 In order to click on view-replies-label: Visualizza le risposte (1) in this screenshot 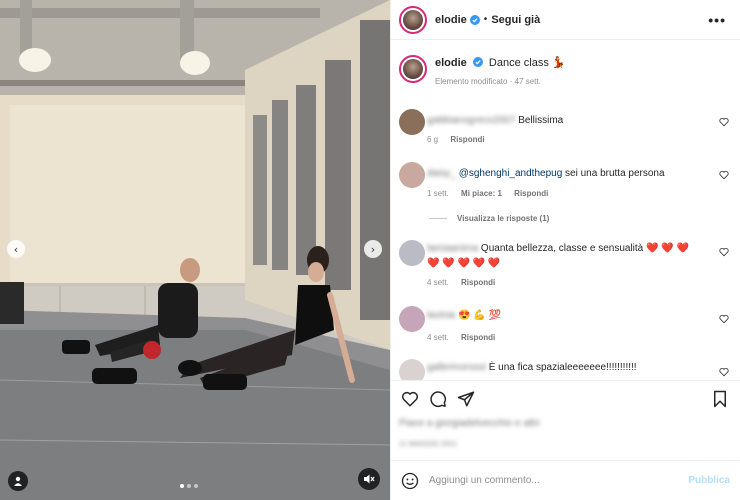, I will do `click(503, 218)`.